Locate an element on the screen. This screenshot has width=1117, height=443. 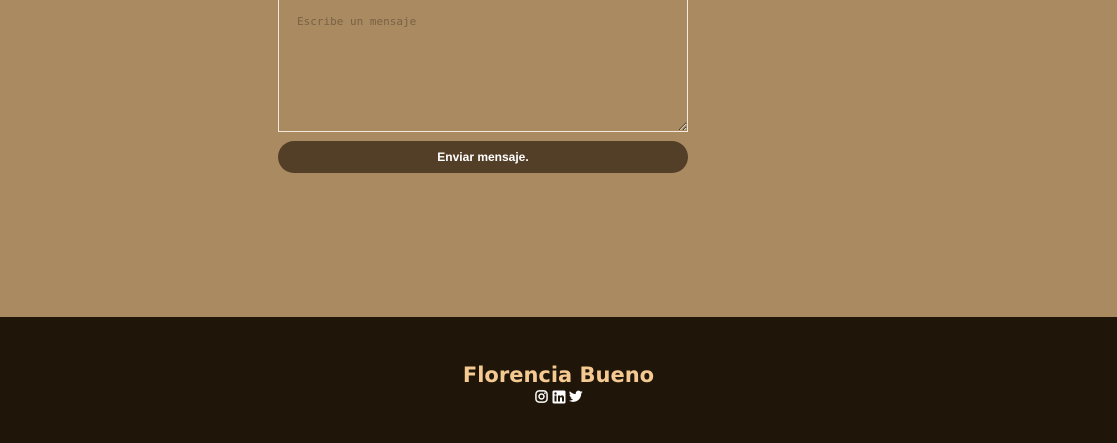
twitter-link is located at coordinates (575, 397).